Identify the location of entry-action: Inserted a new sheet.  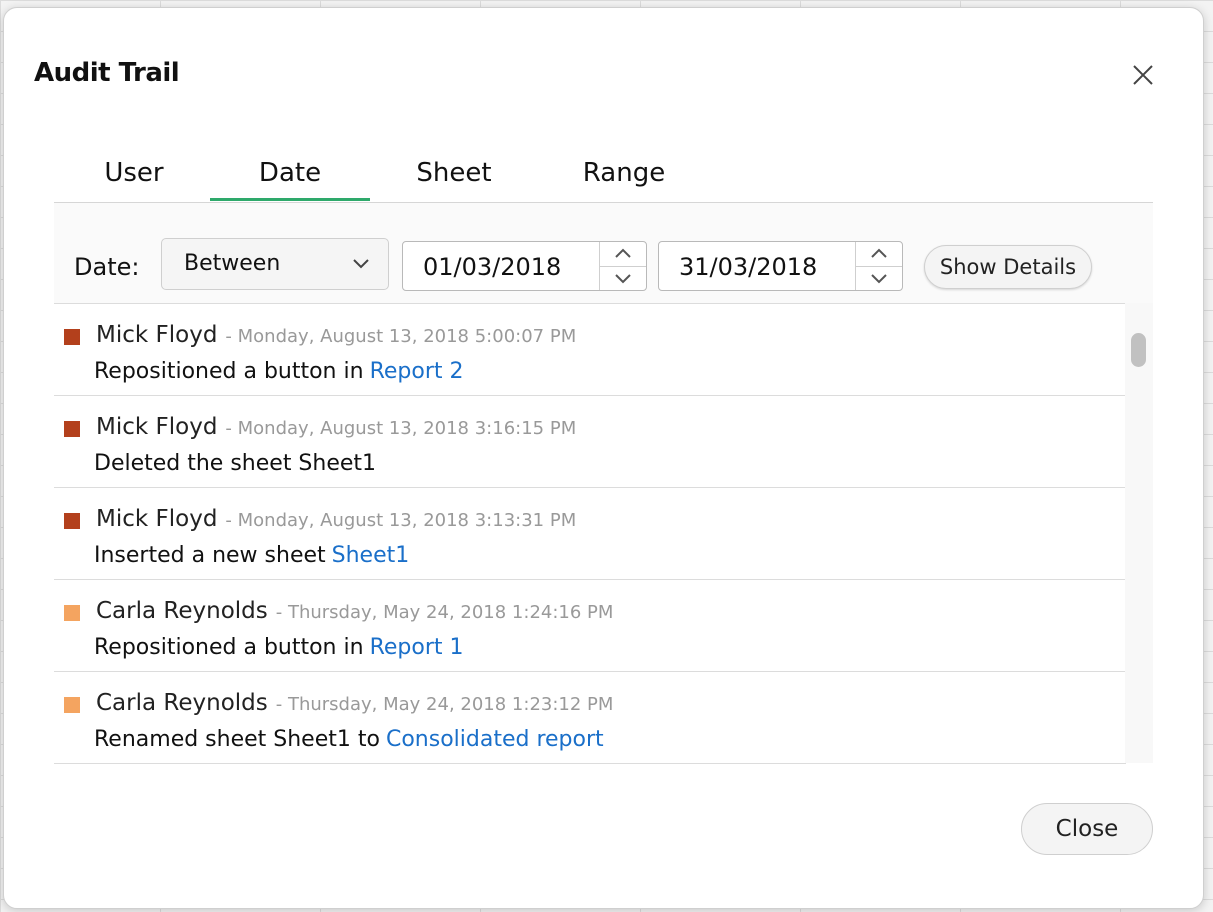
(210, 555).